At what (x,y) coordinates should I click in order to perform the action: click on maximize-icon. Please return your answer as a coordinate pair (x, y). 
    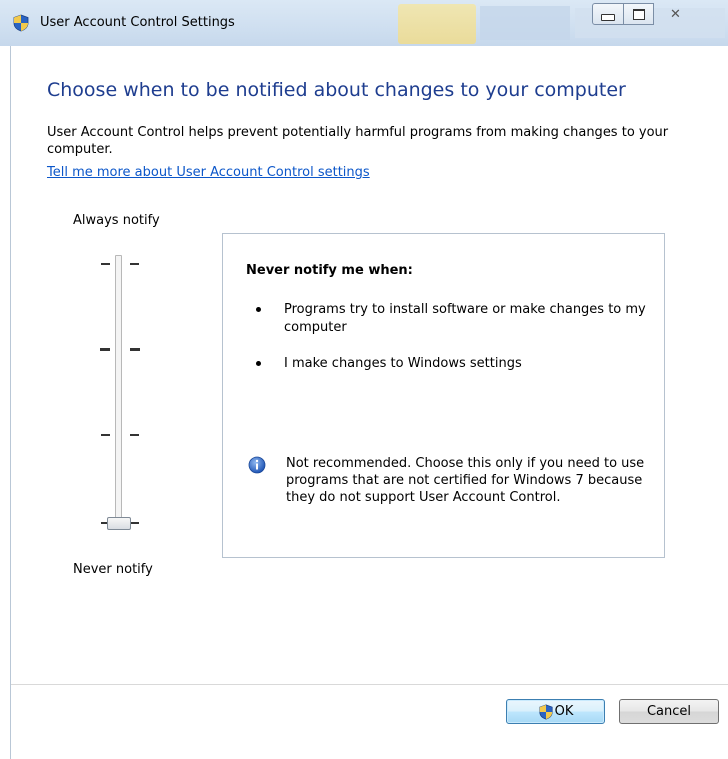
    Looking at the image, I should click on (638, 14).